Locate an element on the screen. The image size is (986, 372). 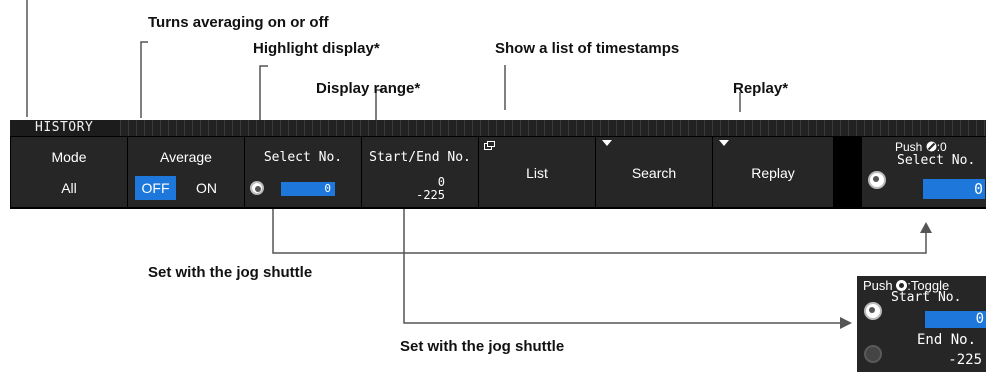
start-end-toggle-panel: Push :Toggle Start No. 0 End No. -225 is located at coordinates (921, 324).